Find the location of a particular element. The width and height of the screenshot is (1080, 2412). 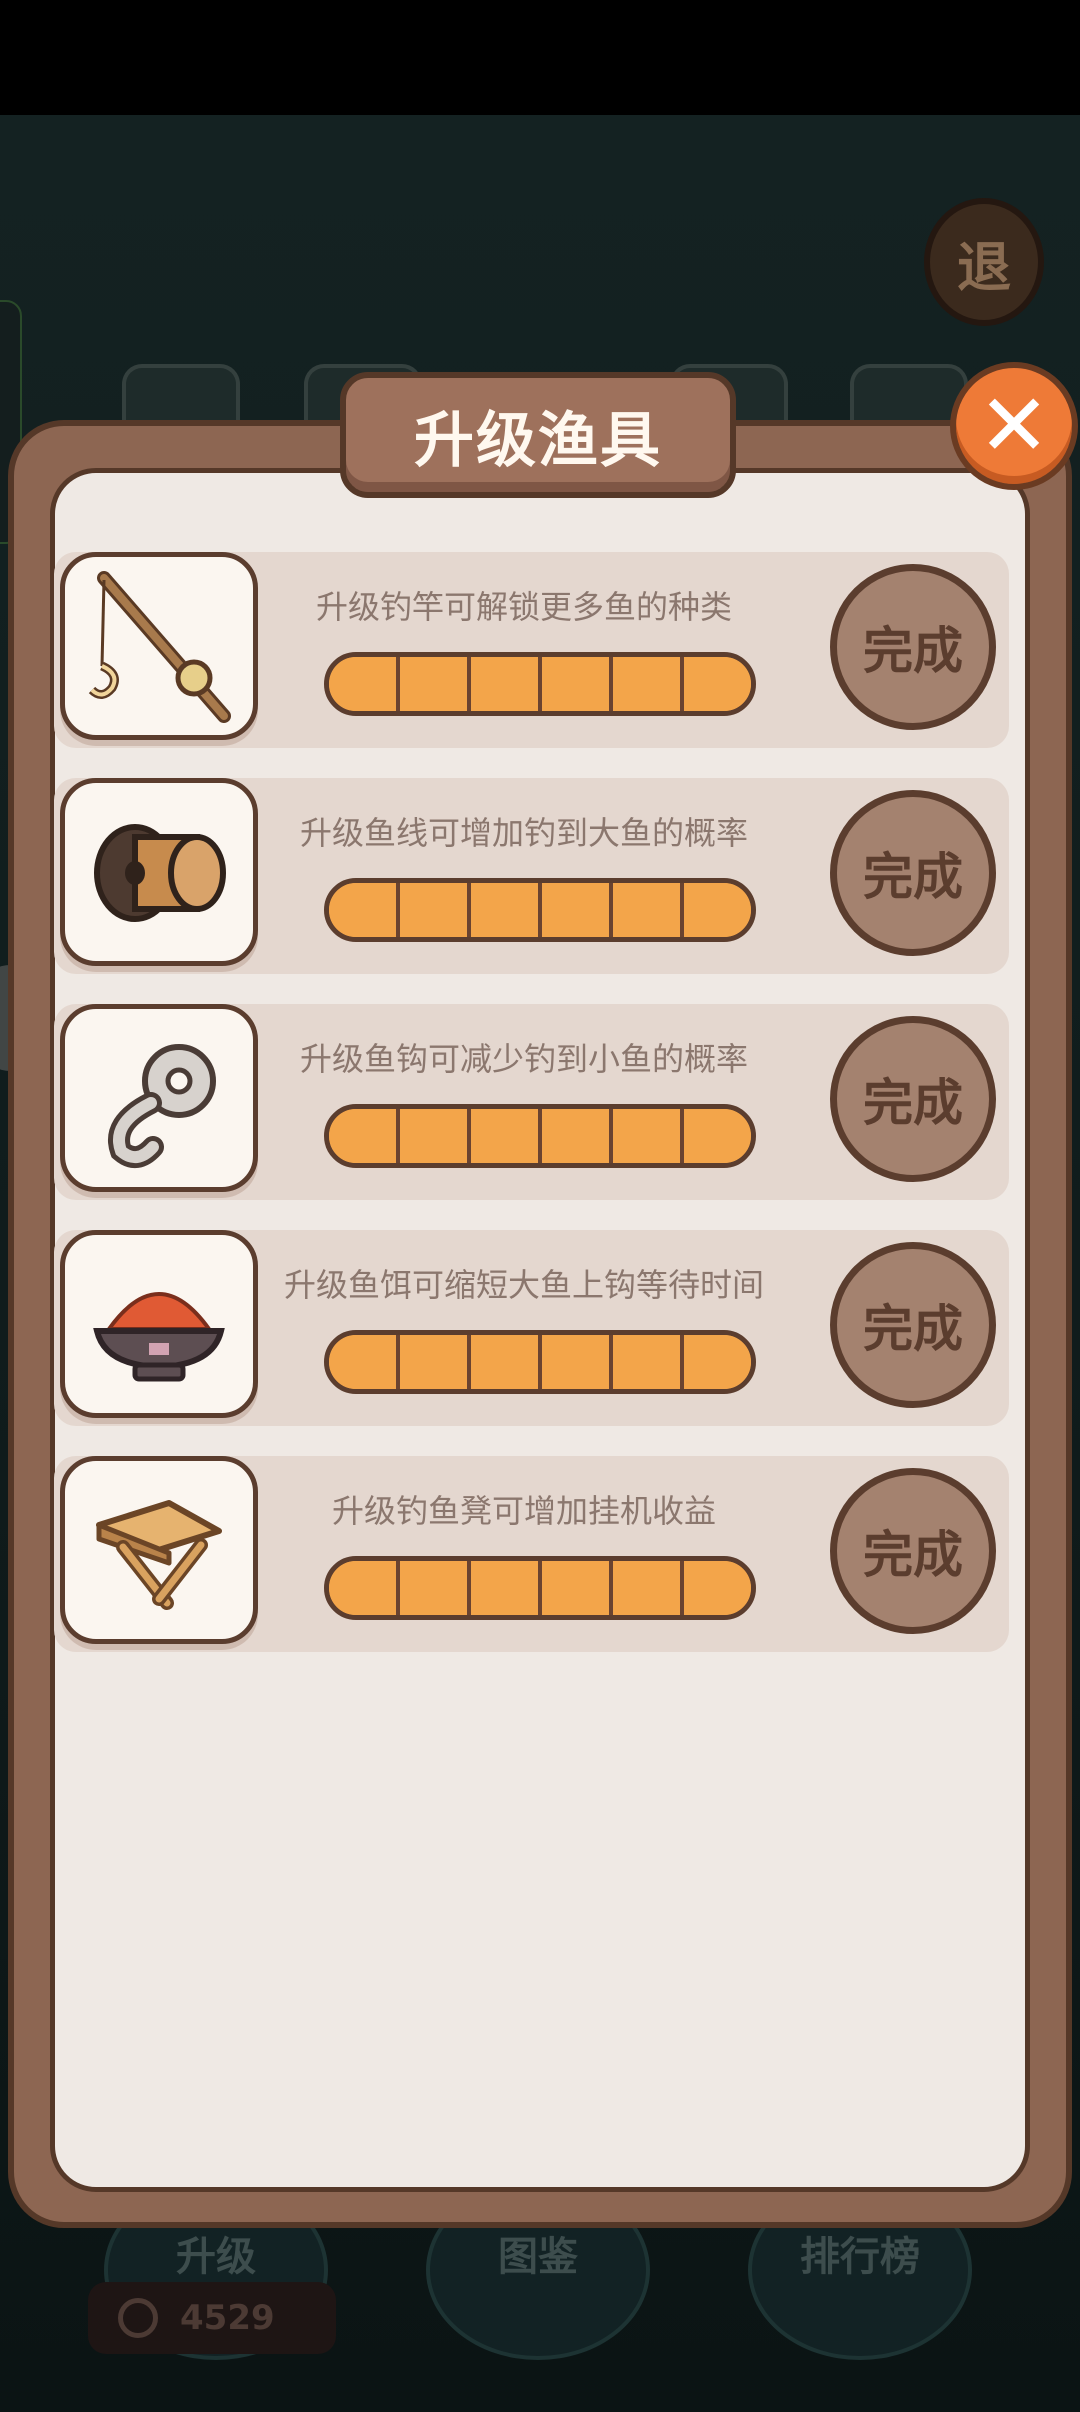

exit-button: 退 is located at coordinates (984, 262).